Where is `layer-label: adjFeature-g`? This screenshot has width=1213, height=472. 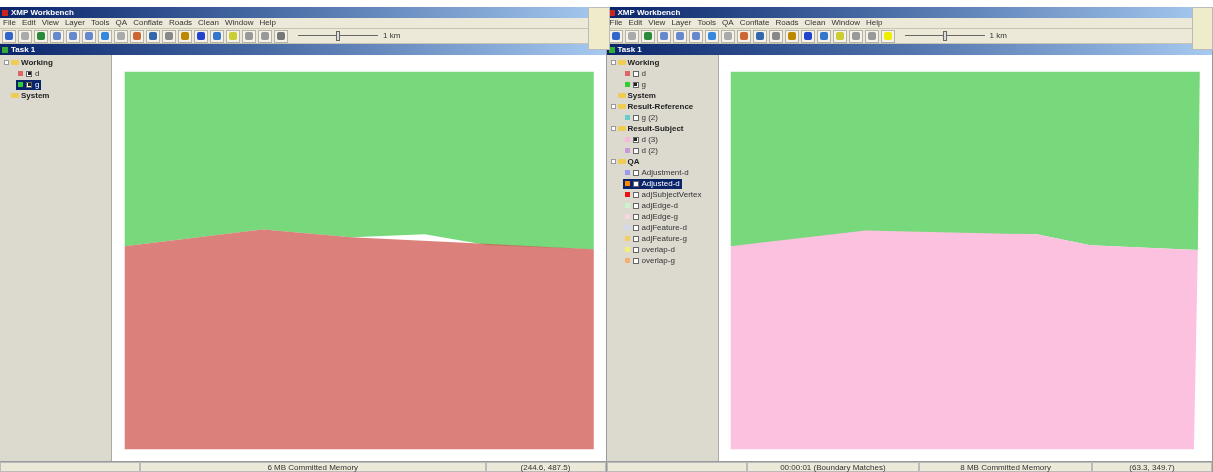
layer-label: adjFeature-g is located at coordinates (664, 238).